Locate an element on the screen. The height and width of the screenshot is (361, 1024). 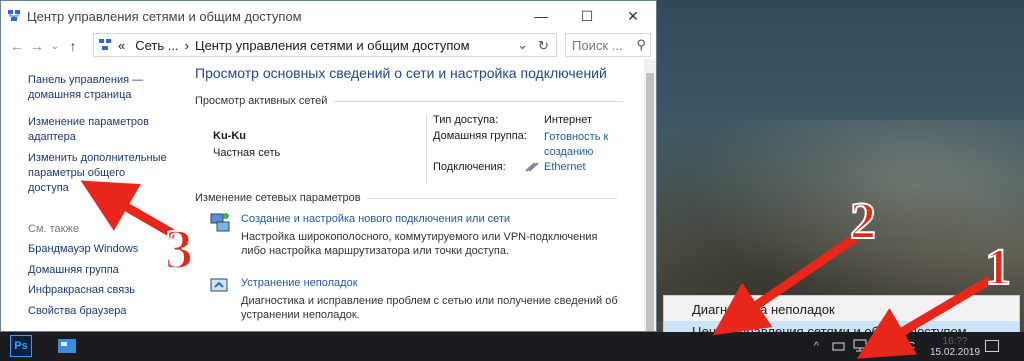
refresh-button: ↻ is located at coordinates (543, 46).